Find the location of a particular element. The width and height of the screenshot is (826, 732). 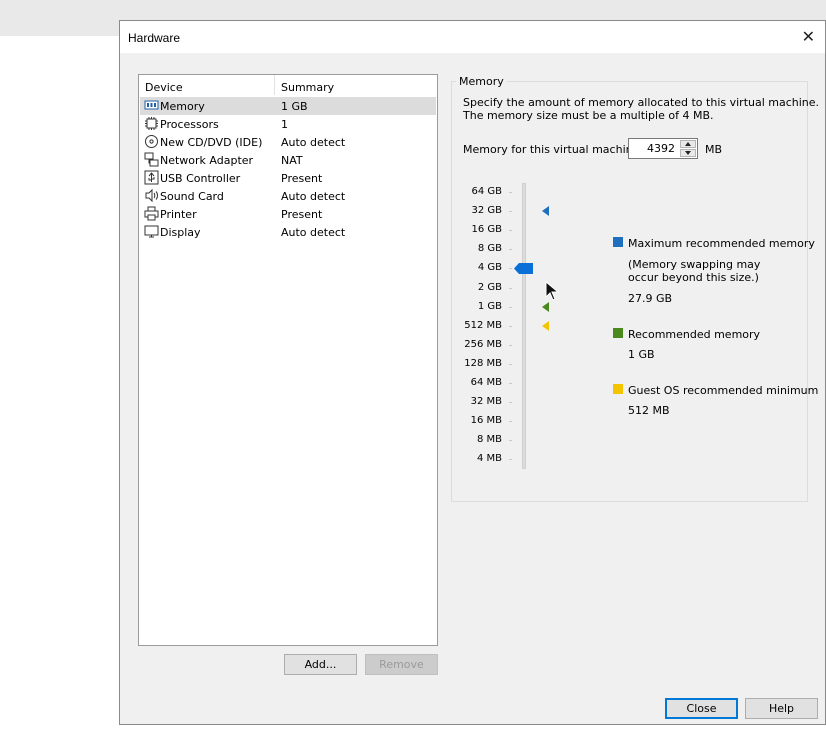

device-list-header: Device Summary is located at coordinates (288, 85).